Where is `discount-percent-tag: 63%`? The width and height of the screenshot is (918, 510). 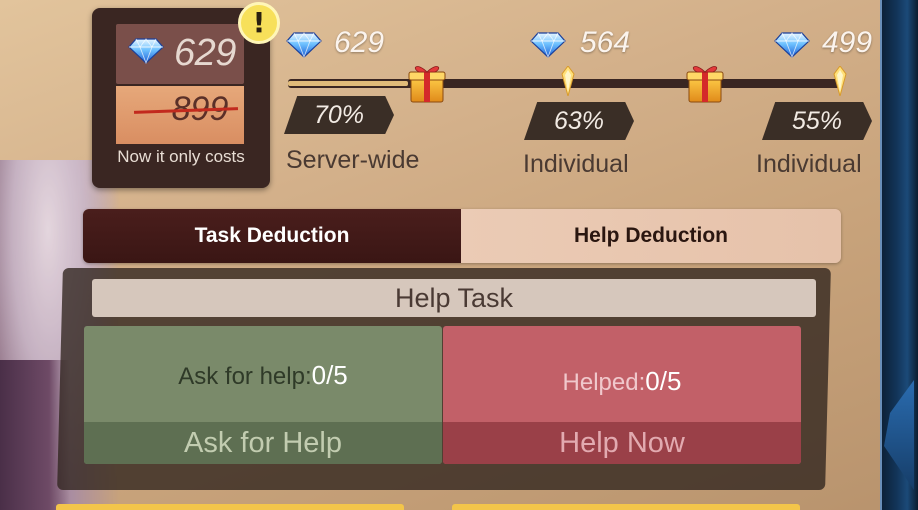 discount-percent-tag: 63% is located at coordinates (579, 121).